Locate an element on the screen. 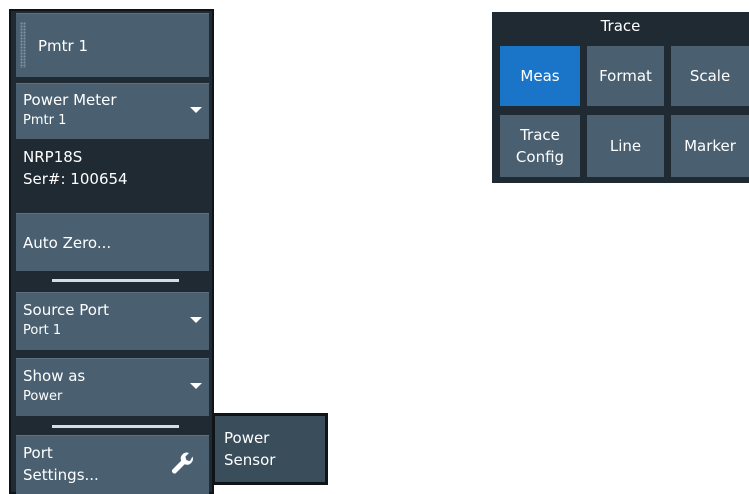 The width and height of the screenshot is (749, 494). wrench-icon is located at coordinates (182, 463).